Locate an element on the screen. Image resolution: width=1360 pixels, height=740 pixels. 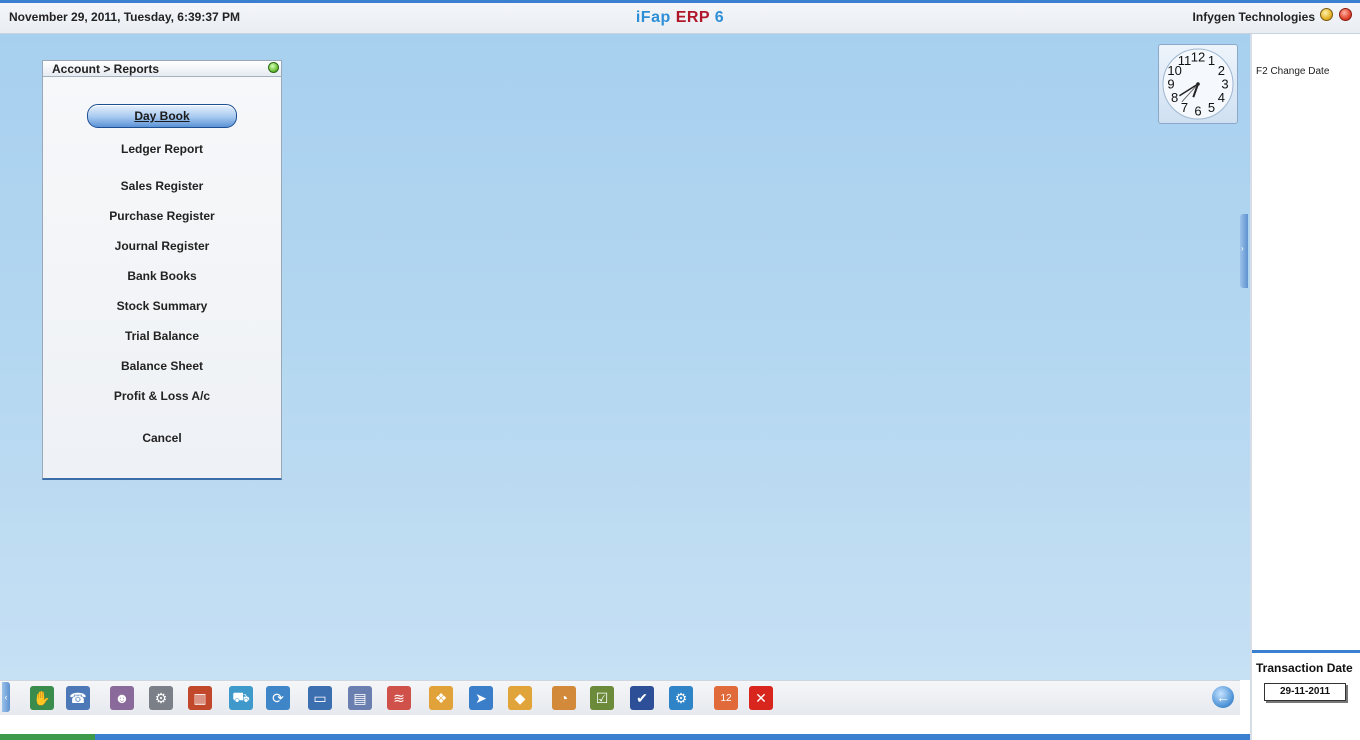
clock-face-icon: 1234567891011 12 is located at coordinates (1198, 84).